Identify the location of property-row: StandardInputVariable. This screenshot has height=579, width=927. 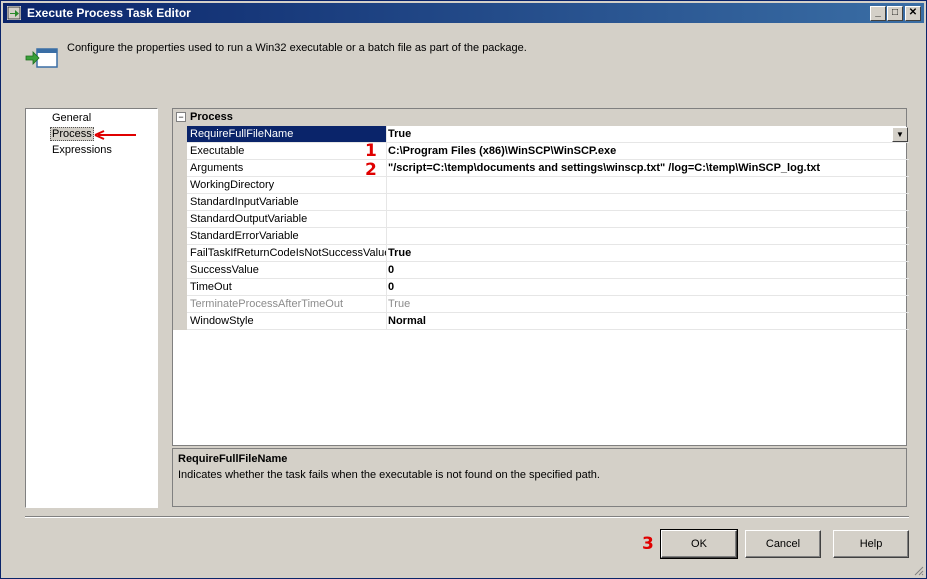
(541, 202).